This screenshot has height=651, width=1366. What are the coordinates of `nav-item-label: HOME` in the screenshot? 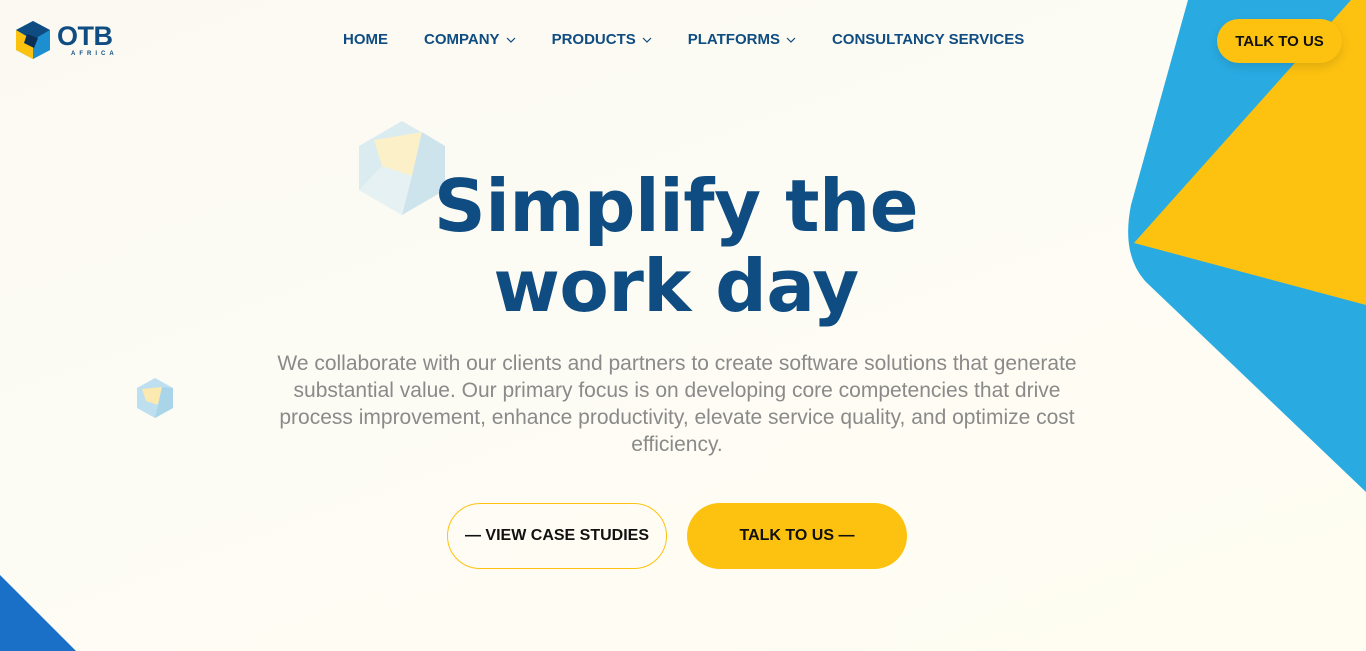 It's located at (365, 39).